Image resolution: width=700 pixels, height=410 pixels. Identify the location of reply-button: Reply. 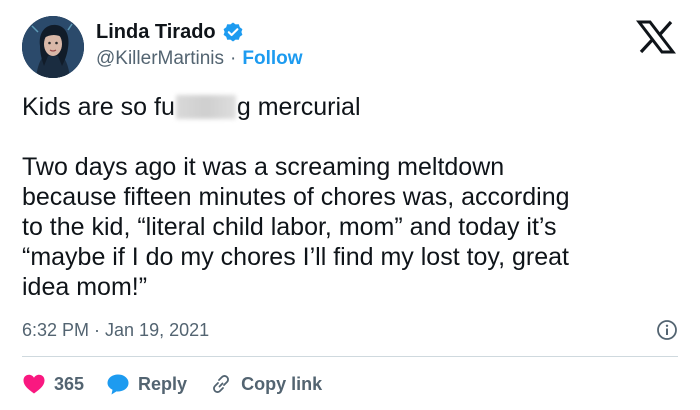
(146, 384).